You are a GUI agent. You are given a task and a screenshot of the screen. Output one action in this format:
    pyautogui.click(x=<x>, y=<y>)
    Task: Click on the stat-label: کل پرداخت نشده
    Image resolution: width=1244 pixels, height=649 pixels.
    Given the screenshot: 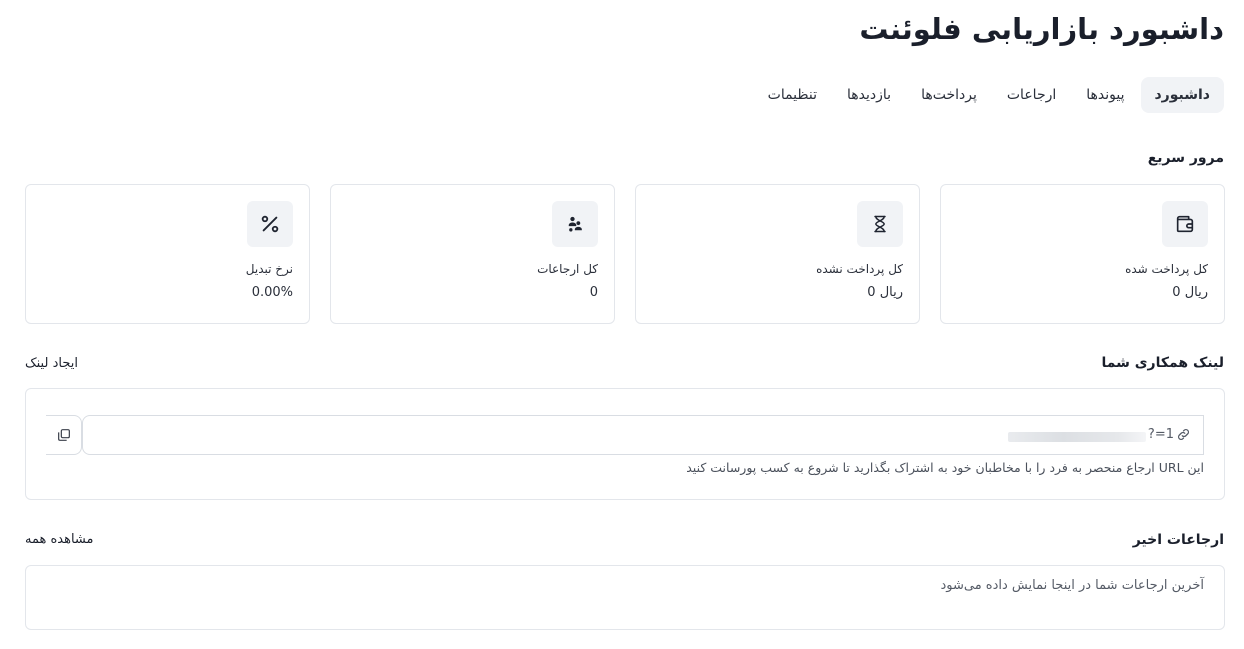 What is the action you would take?
    pyautogui.click(x=859, y=269)
    